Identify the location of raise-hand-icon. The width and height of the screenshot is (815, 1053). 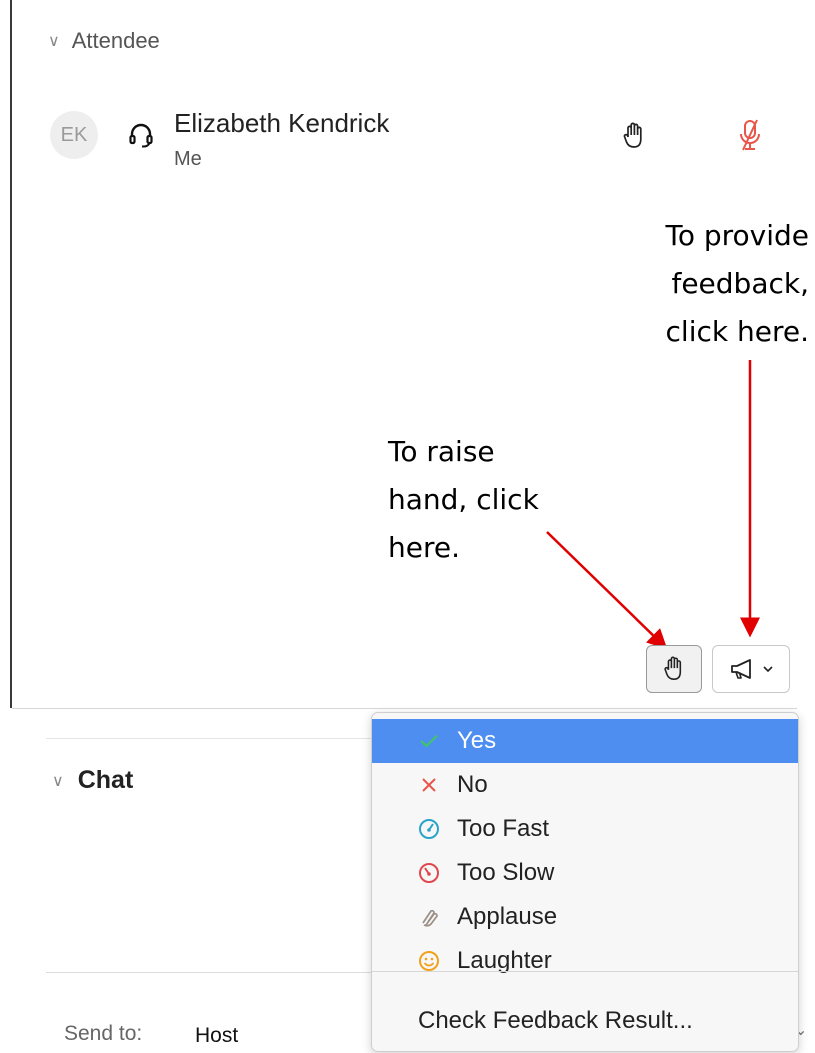
(673, 668).